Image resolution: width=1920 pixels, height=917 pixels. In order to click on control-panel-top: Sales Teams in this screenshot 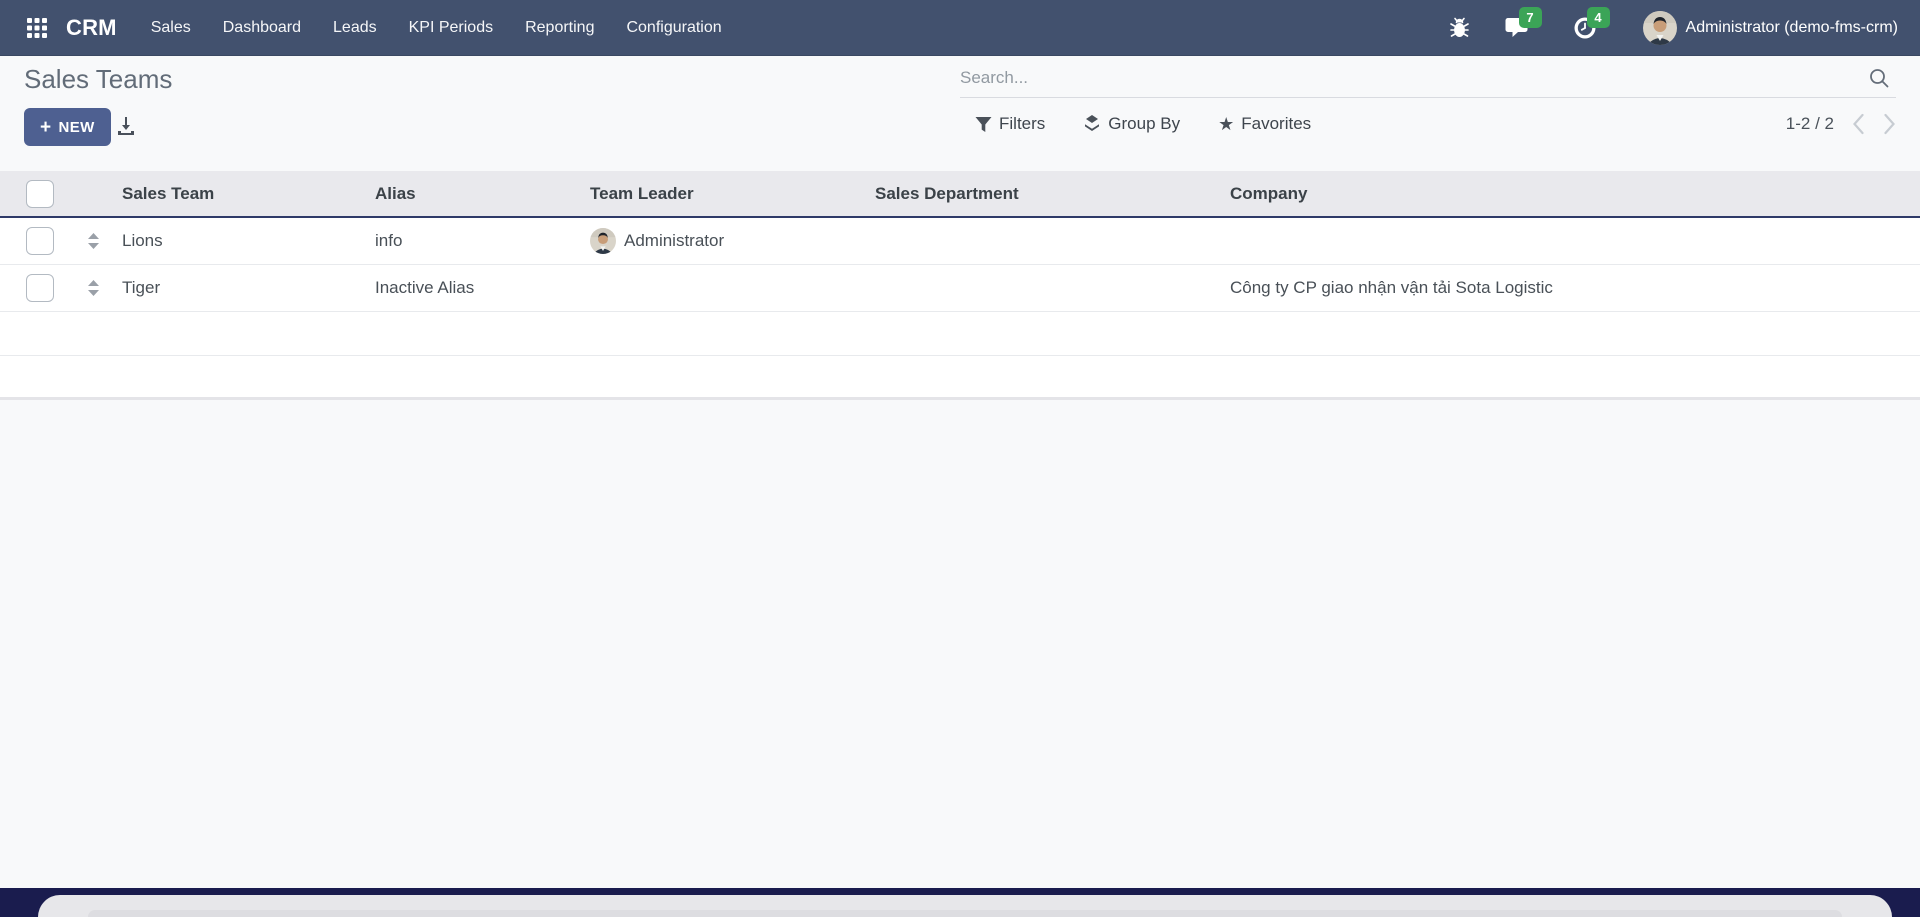, I will do `click(960, 77)`.